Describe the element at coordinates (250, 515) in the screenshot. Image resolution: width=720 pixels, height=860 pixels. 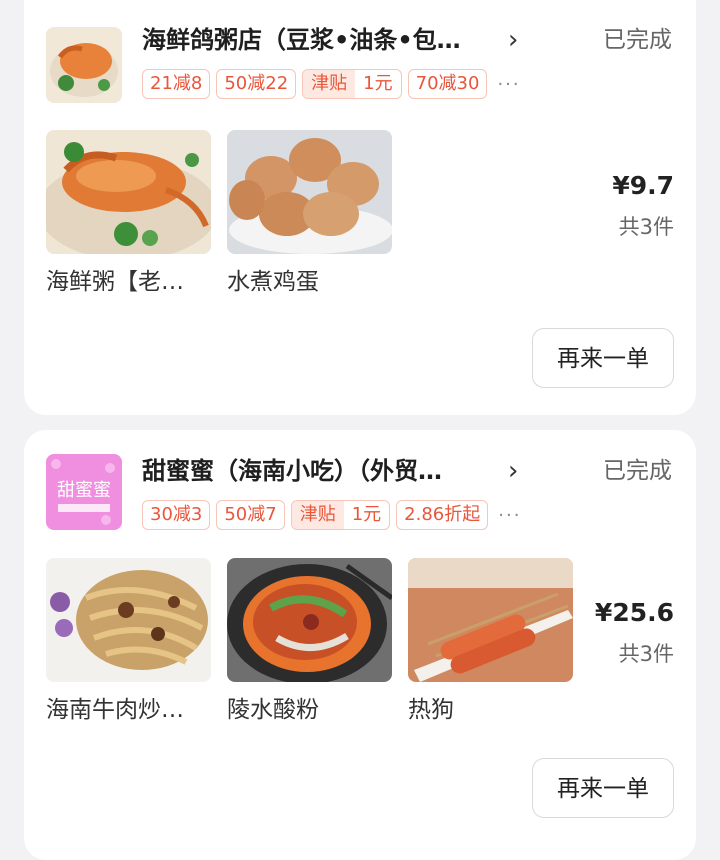
I see `promo-tag: 50减7` at that location.